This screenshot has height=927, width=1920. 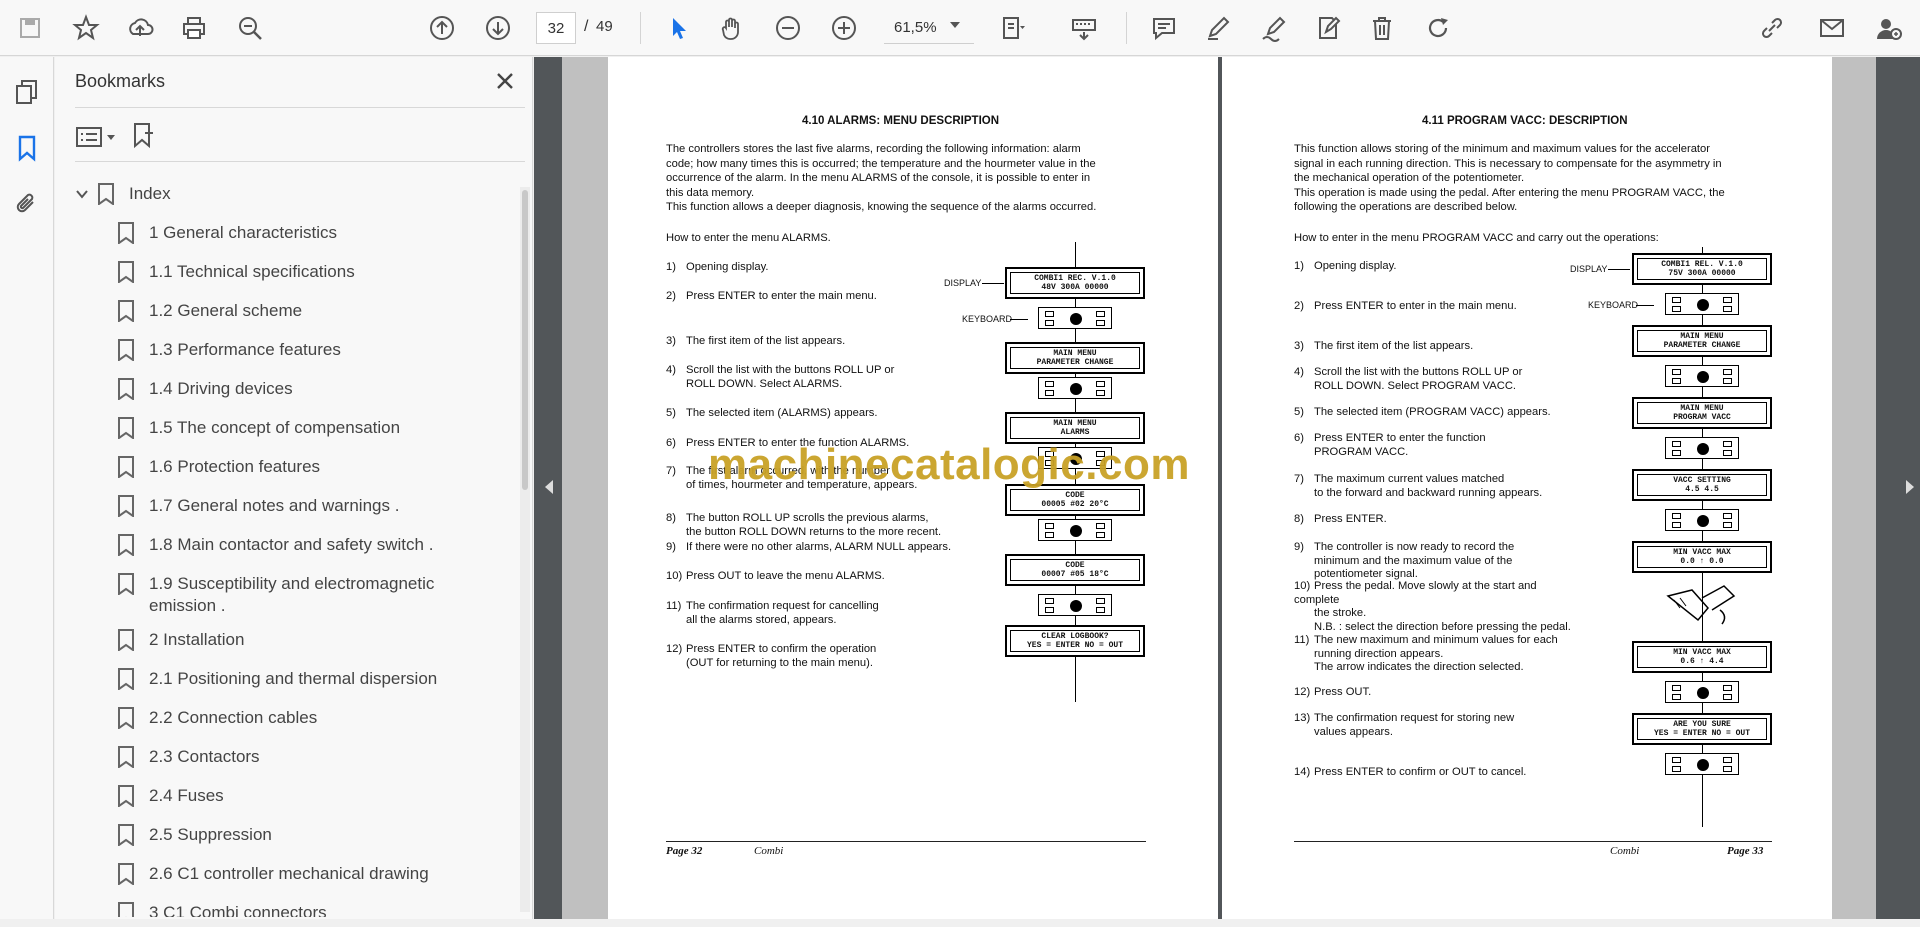 I want to click on page-margin-right, so click(x=1853, y=488).